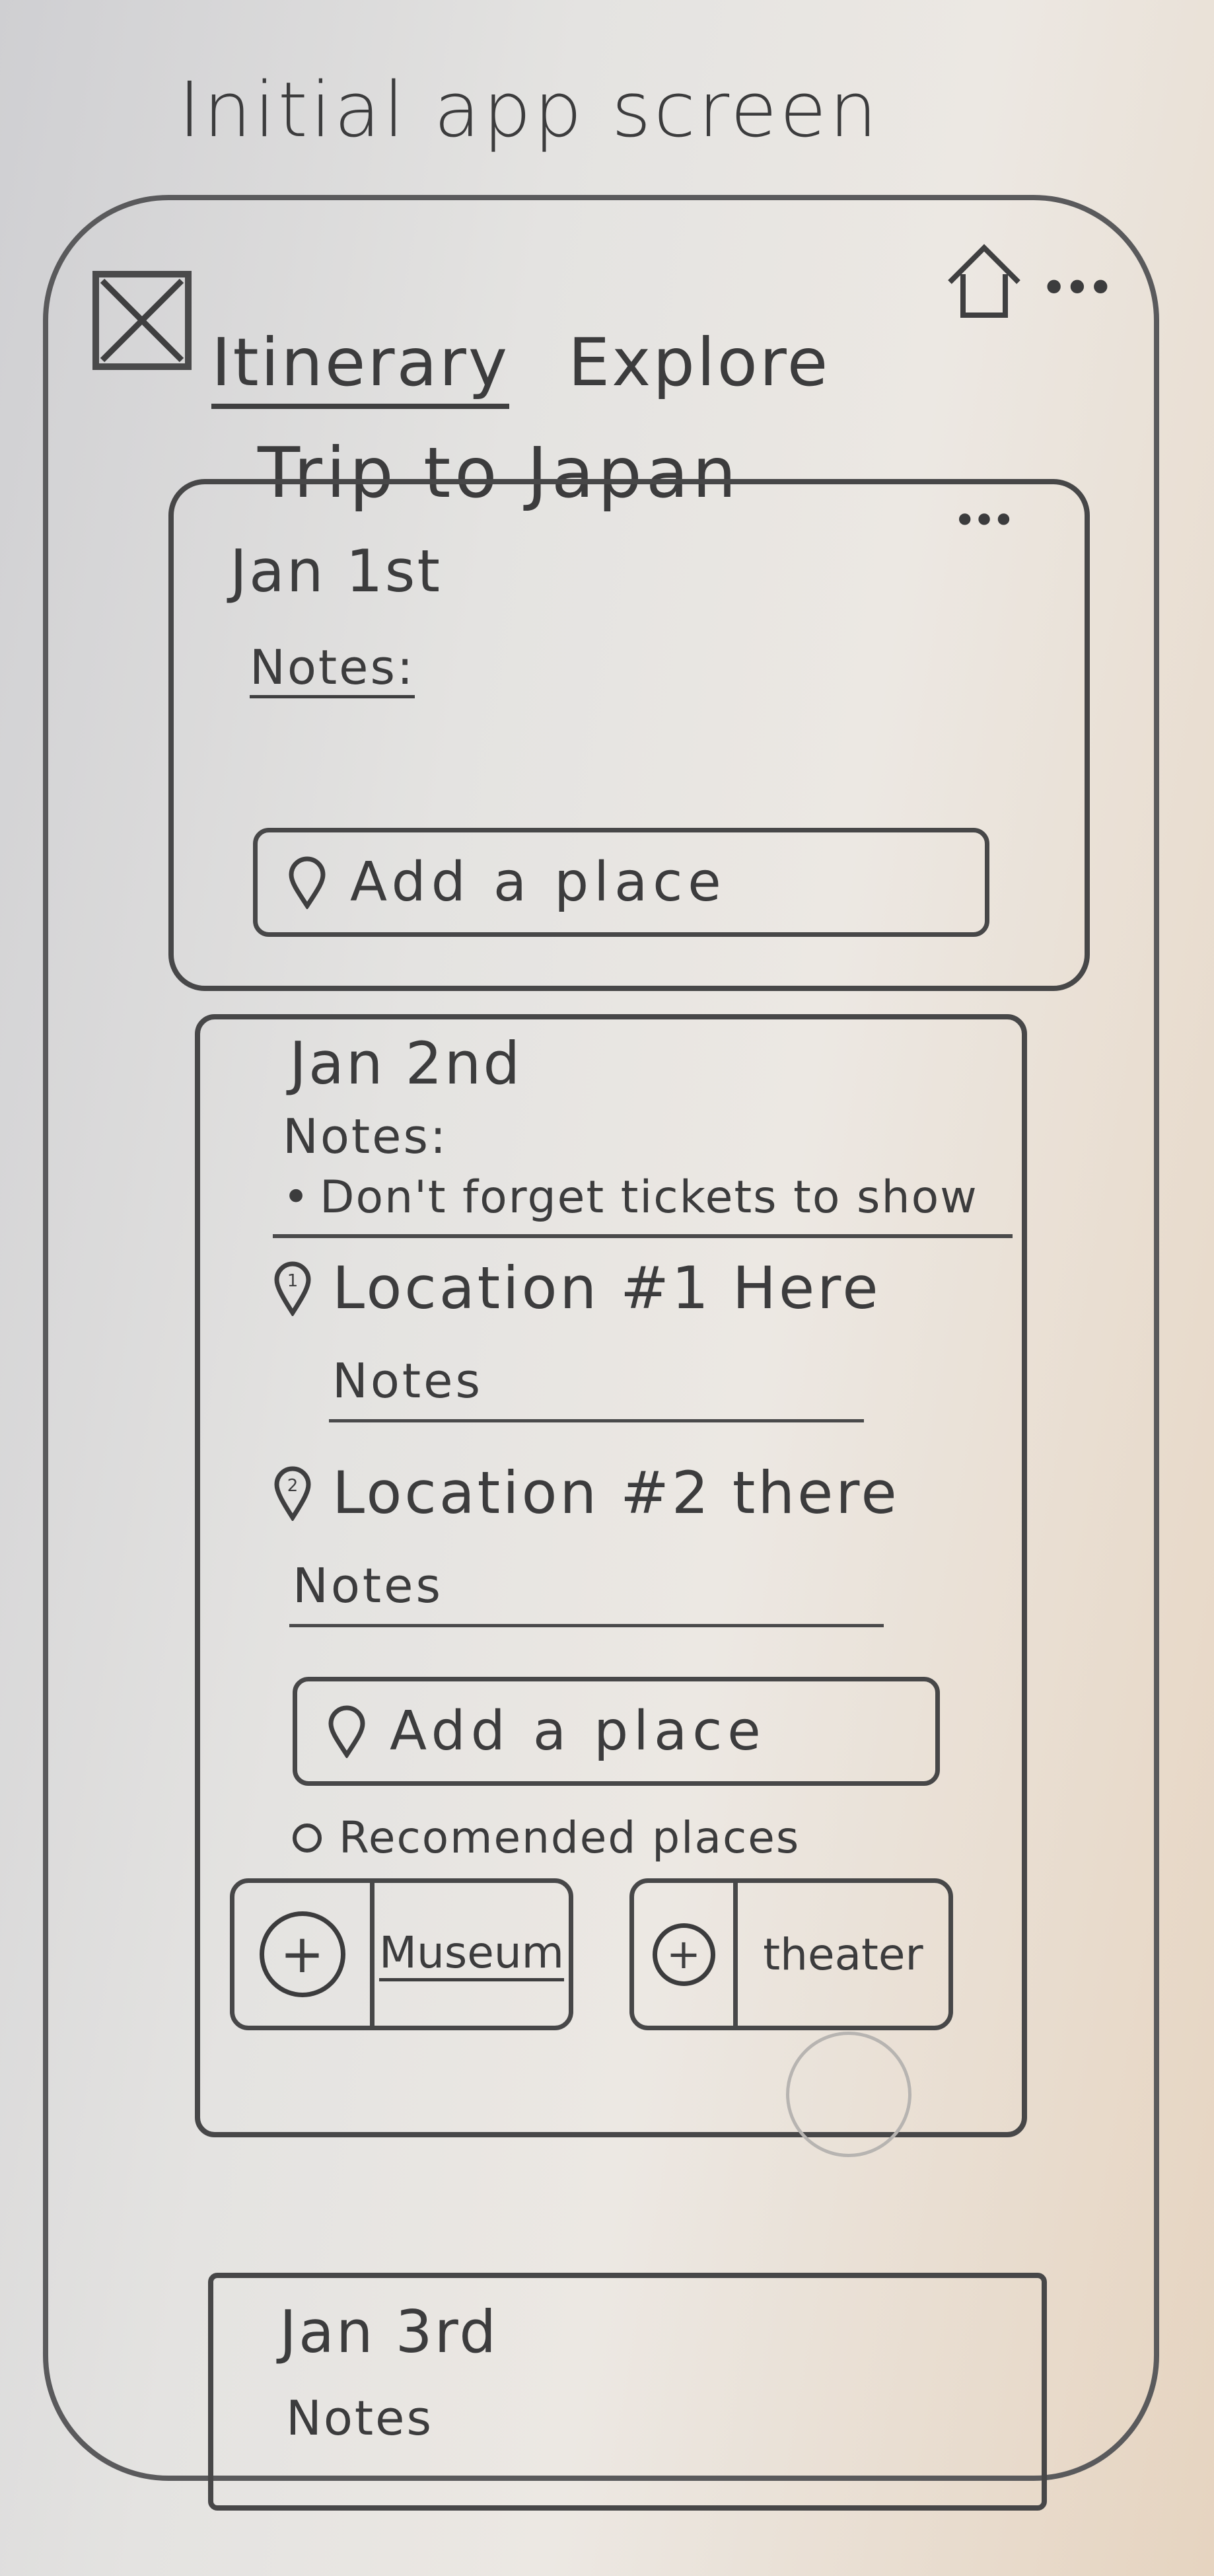 Image resolution: width=1214 pixels, height=2576 pixels. I want to click on location-name: Location #2 there, so click(616, 1493).